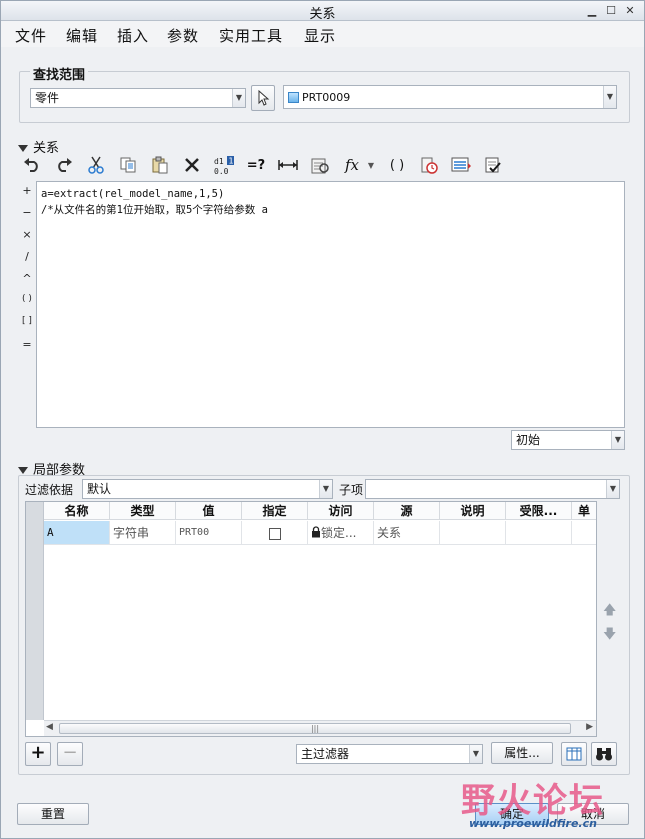  What do you see at coordinates (584, 533) in the screenshot?
I see `cell-unit` at bounding box center [584, 533].